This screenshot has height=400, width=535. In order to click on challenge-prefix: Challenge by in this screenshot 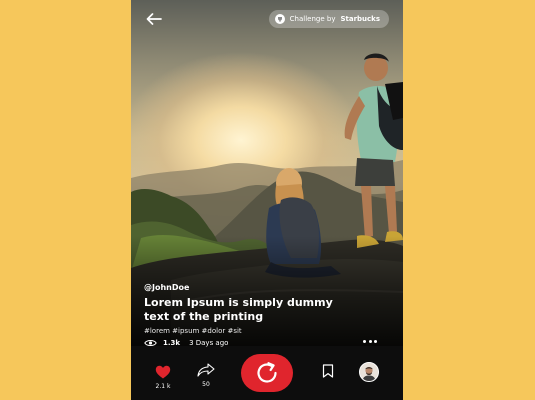, I will do `click(312, 19)`.